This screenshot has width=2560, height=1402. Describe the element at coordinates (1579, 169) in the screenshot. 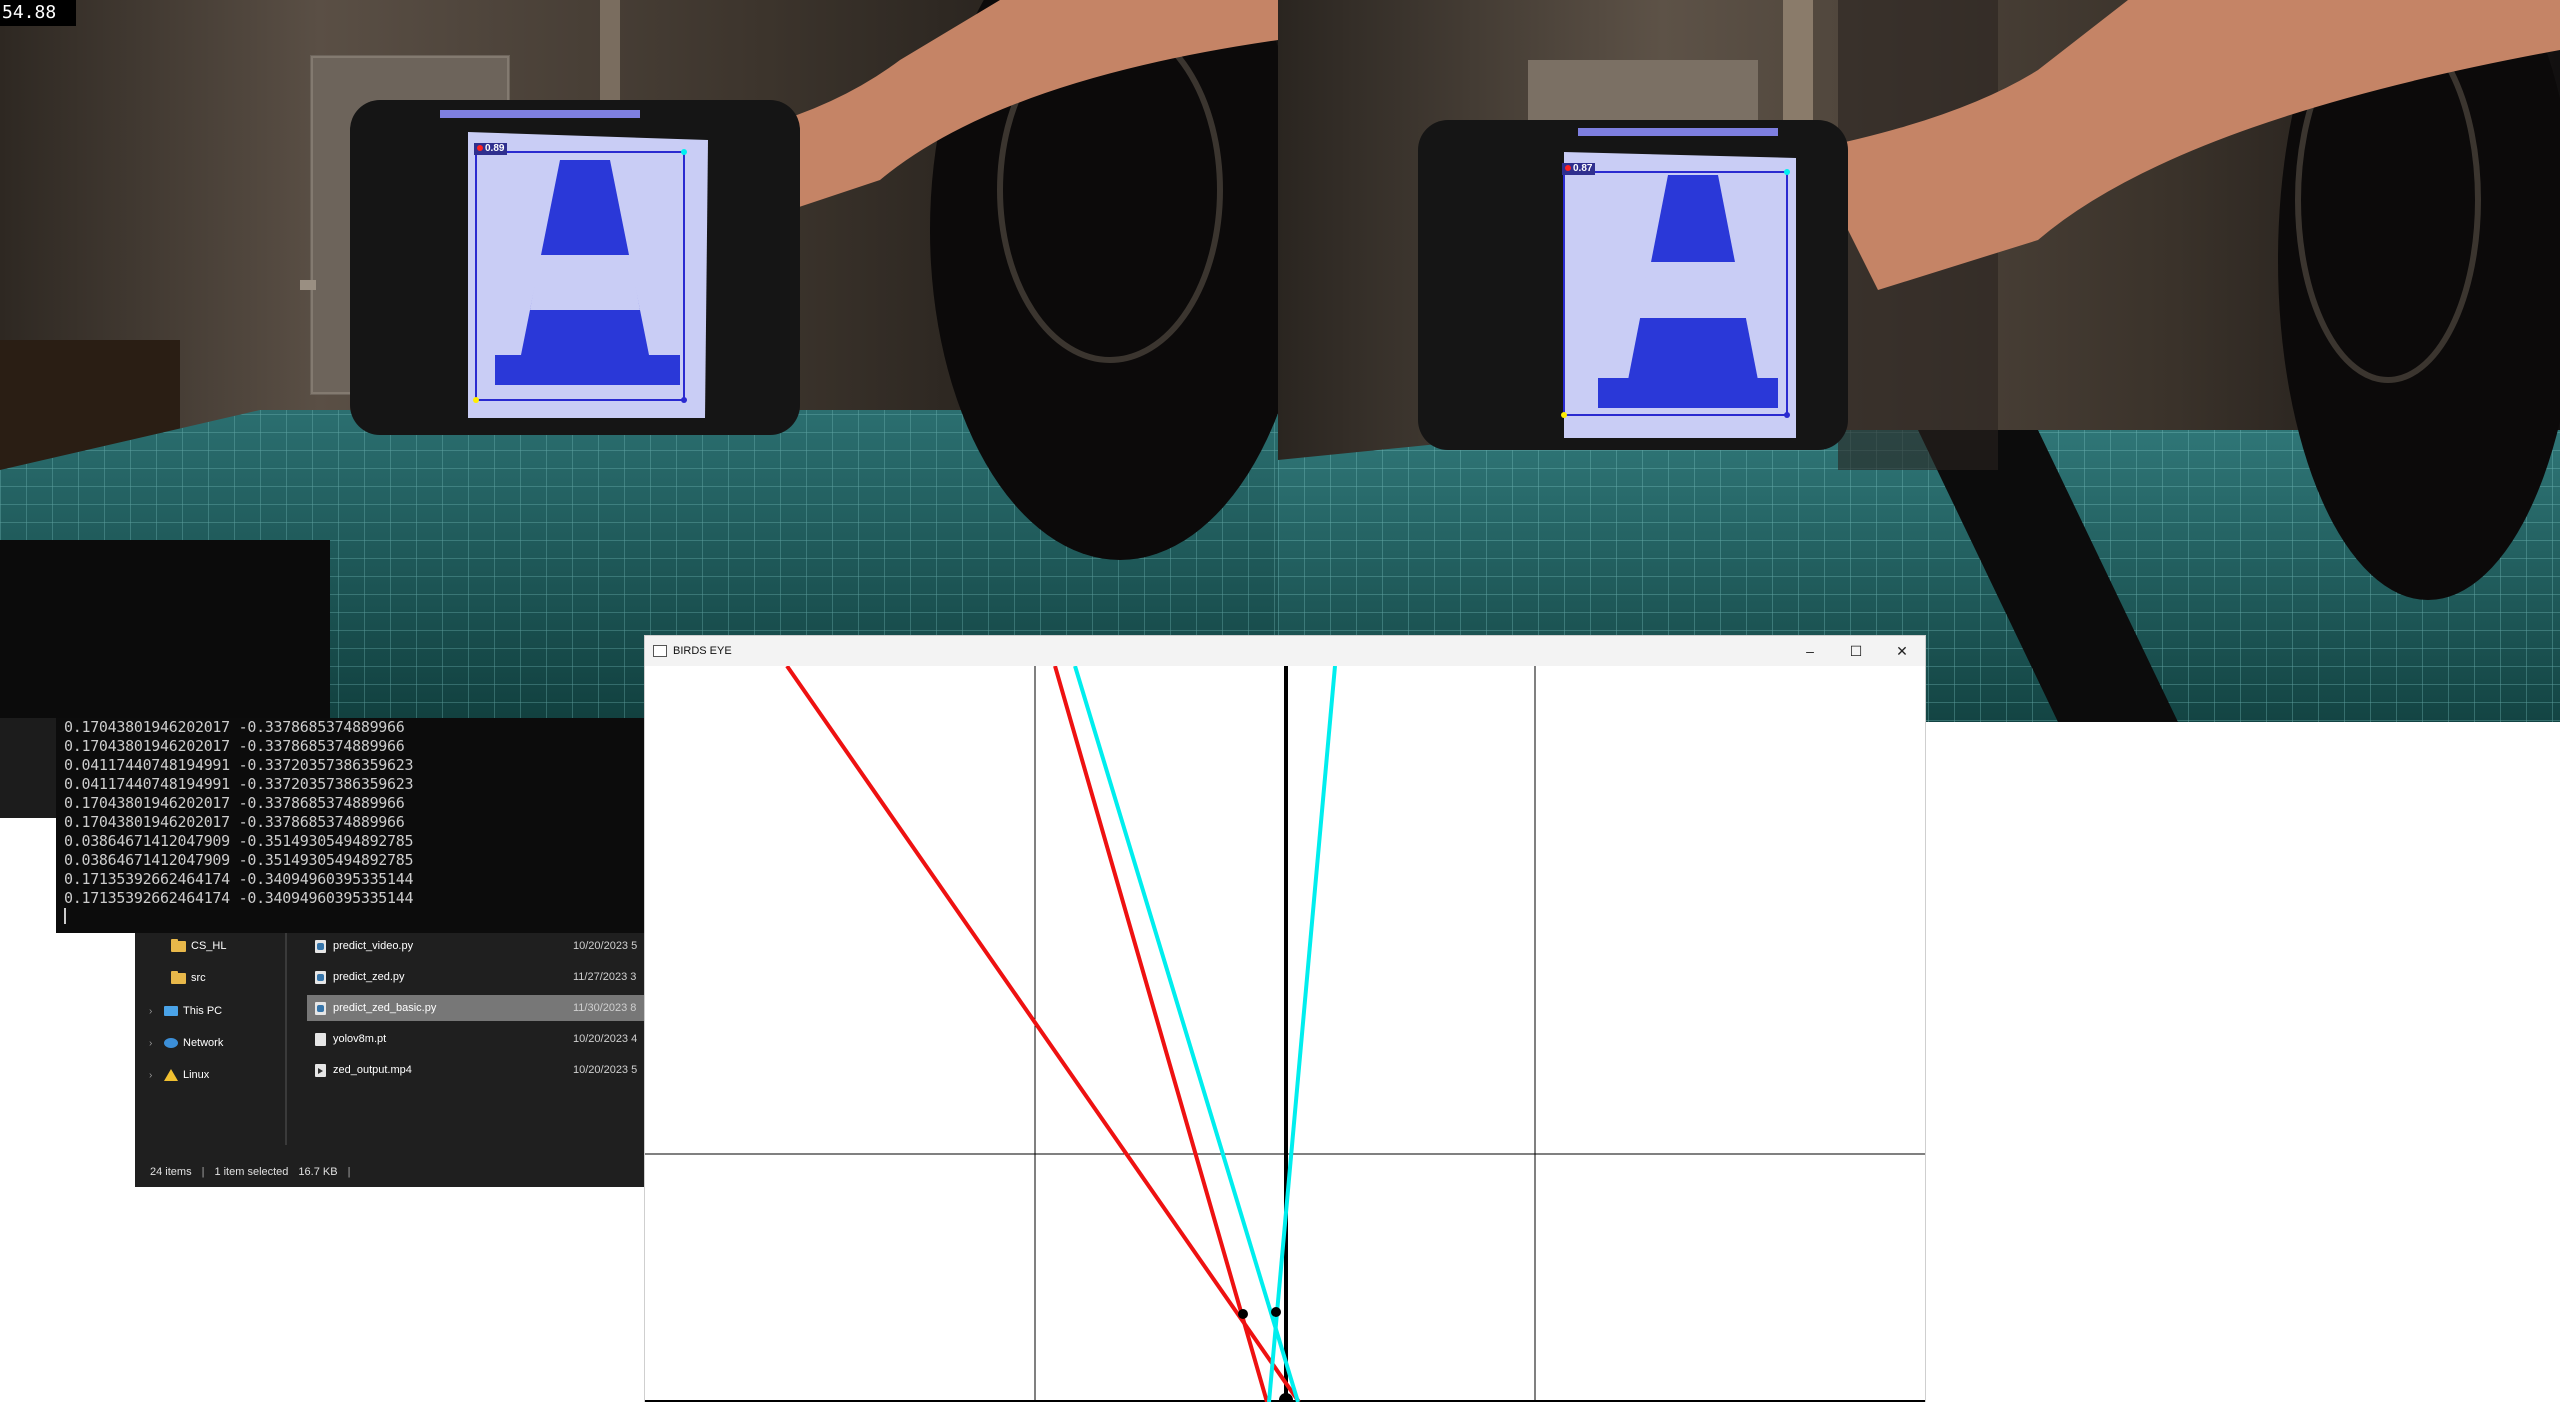

I see `right-confidence-label: 0.87` at that location.